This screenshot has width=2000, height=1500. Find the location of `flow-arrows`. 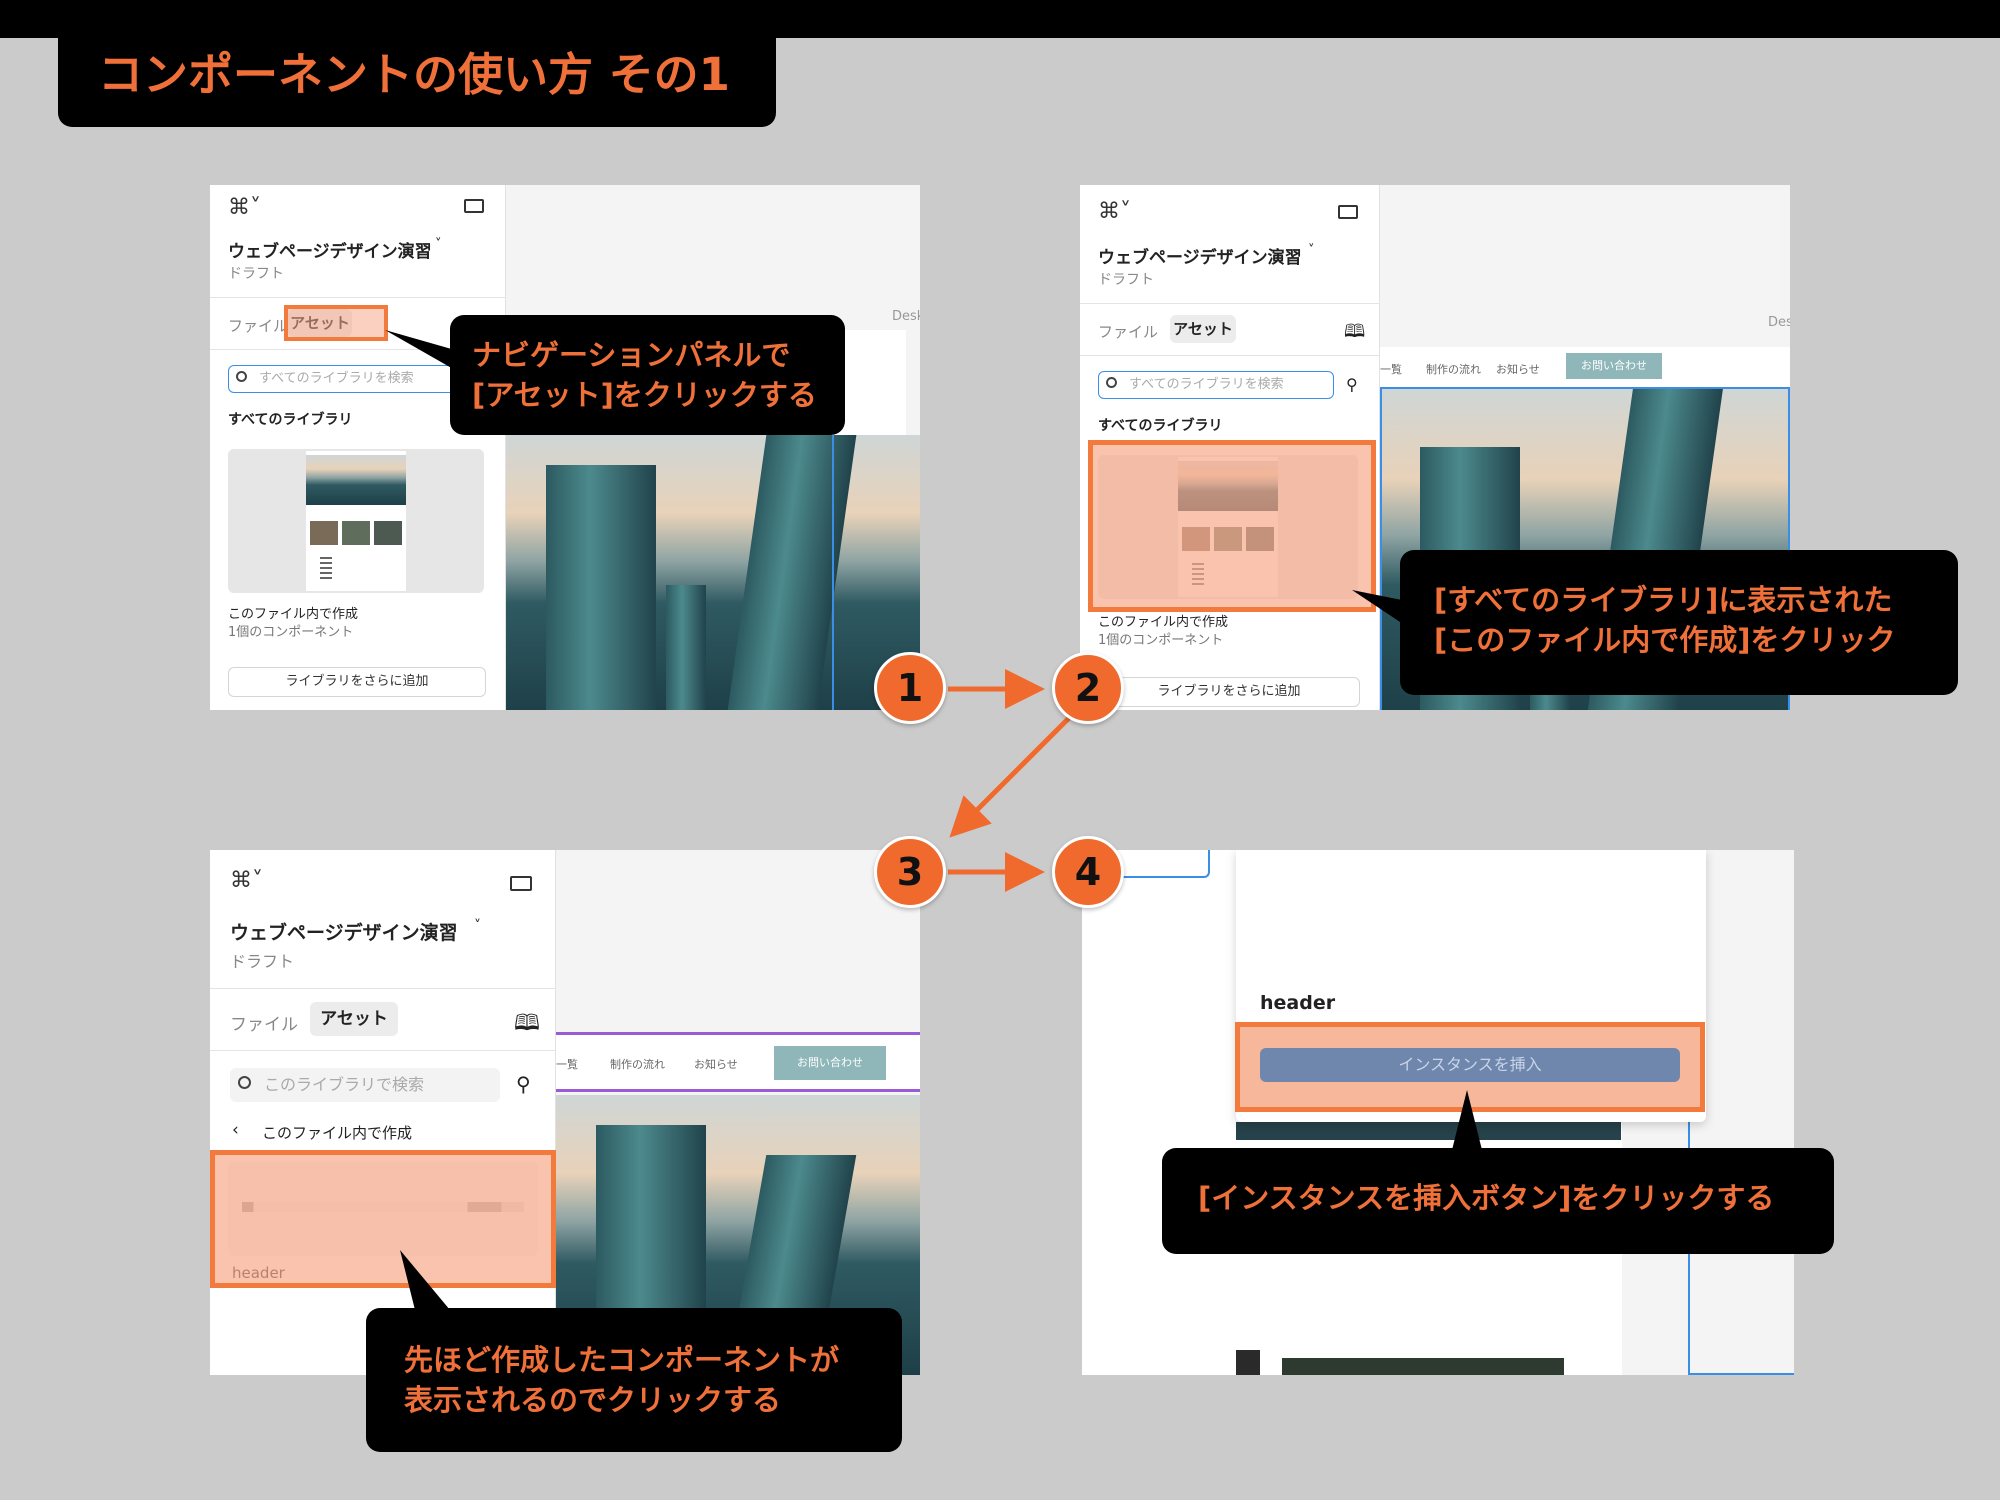

flow-arrows is located at coordinates (1010, 780).